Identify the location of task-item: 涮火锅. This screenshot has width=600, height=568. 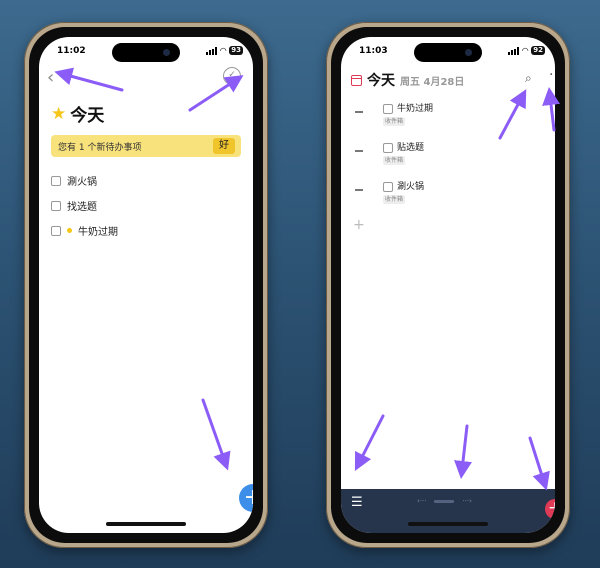
(74, 180).